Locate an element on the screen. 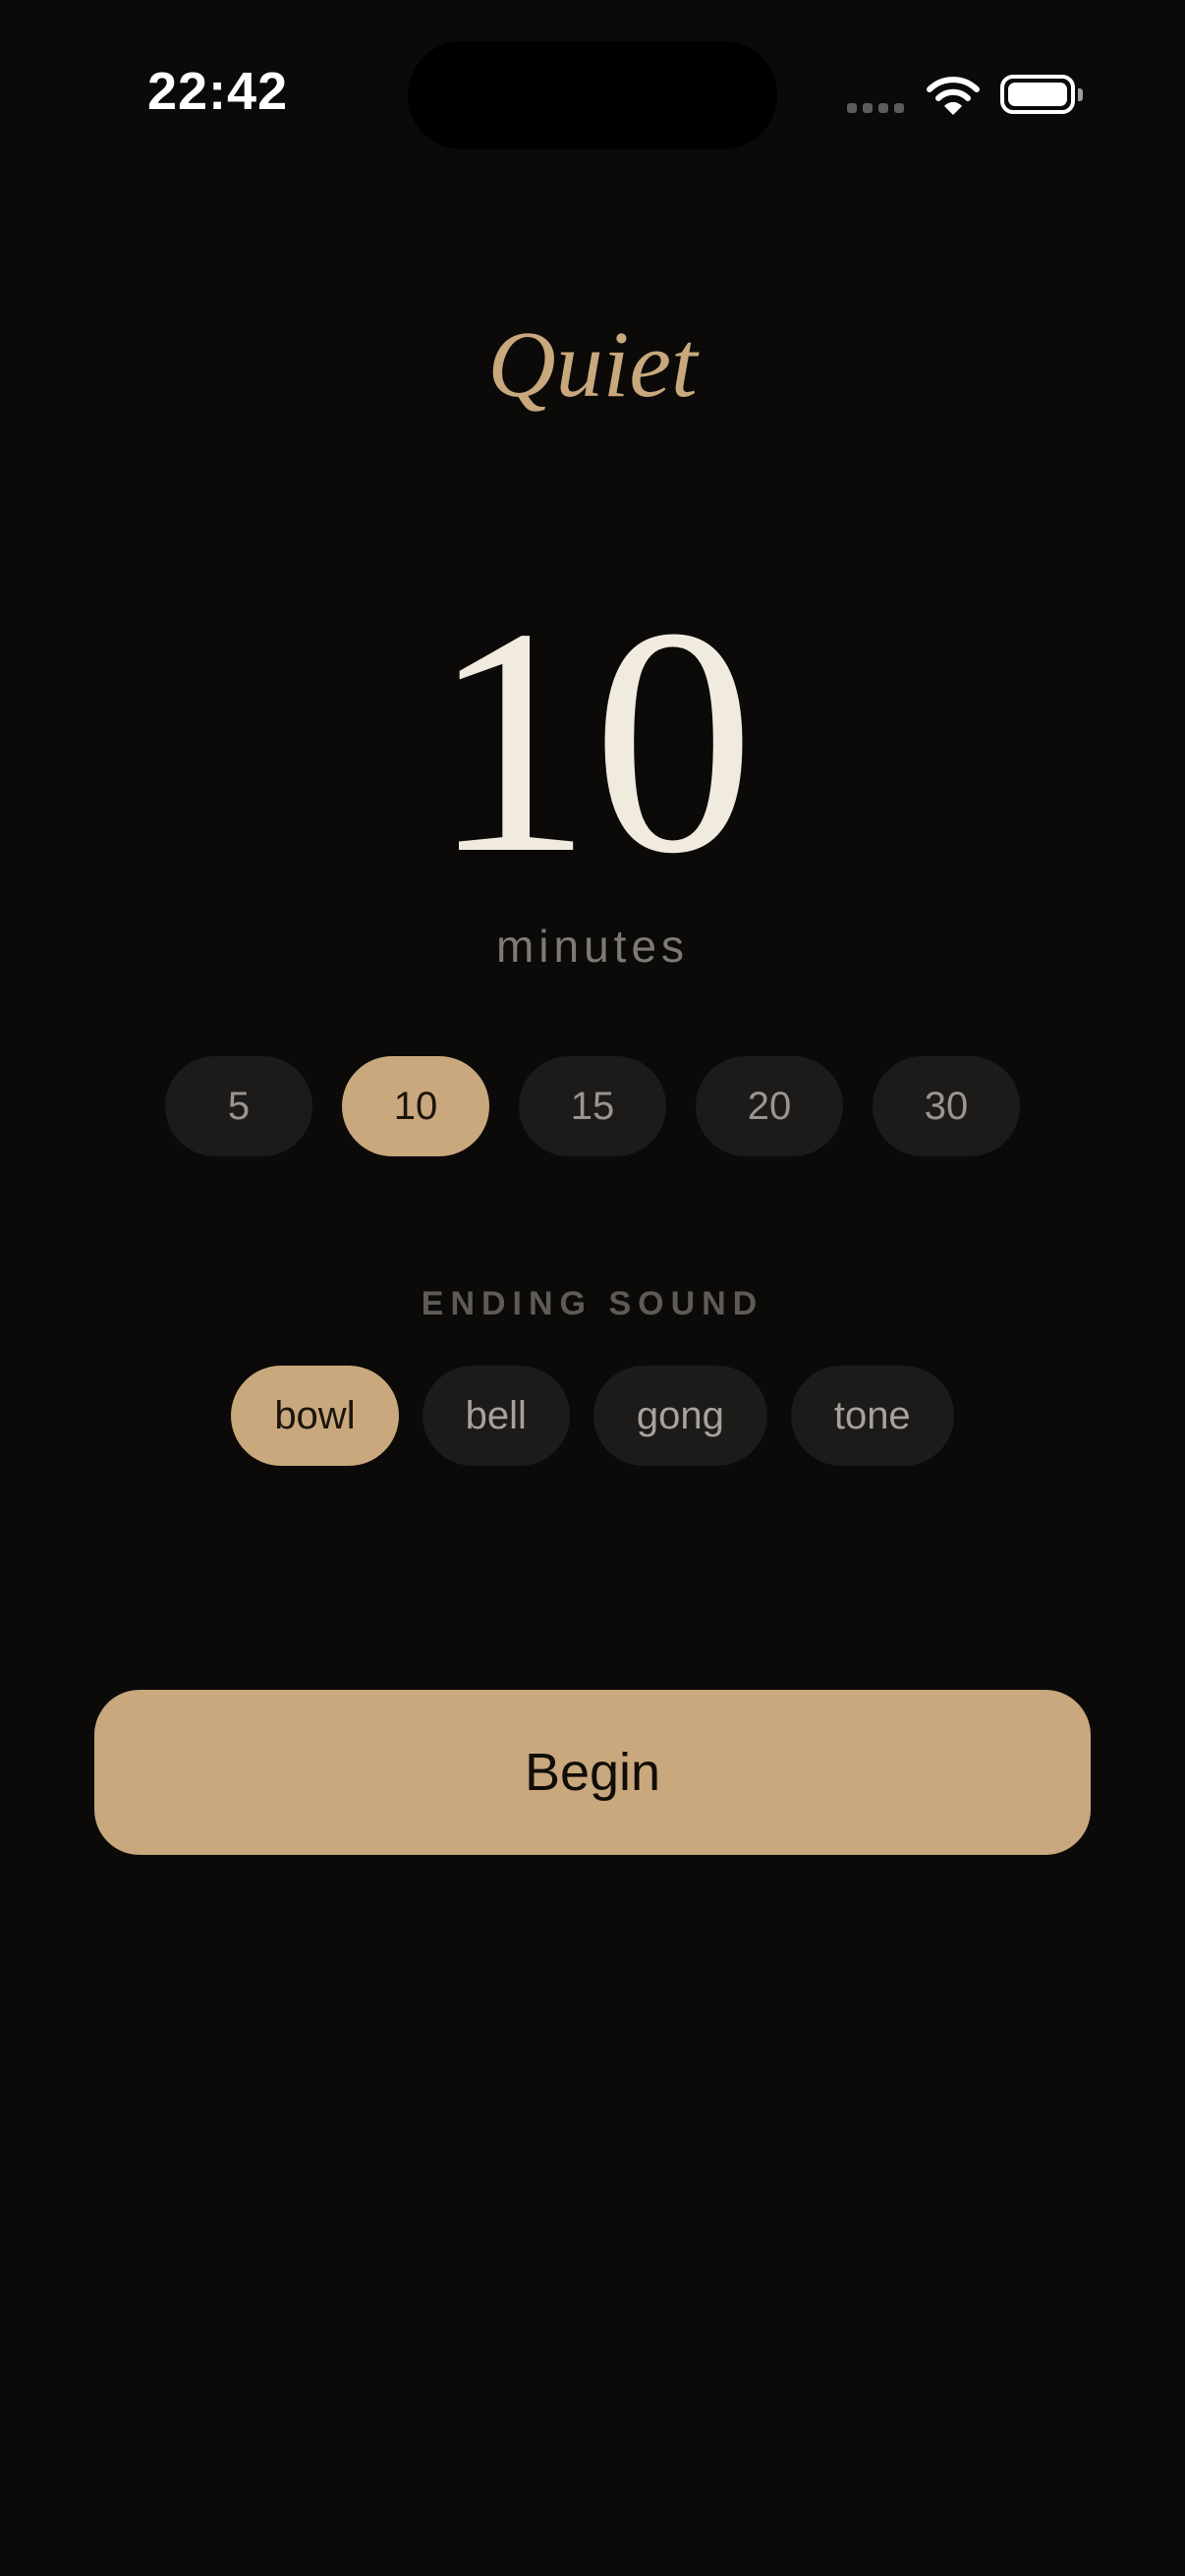  duration-option-10: 10 is located at coordinates (416, 1106).